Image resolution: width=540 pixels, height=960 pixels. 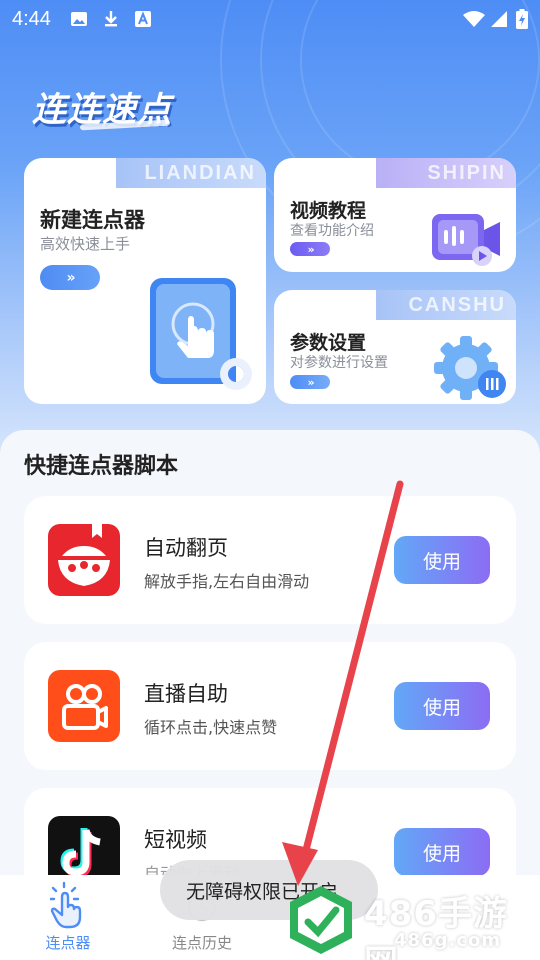 I want to click on card-tab-text: SHIPIN, so click(x=466, y=173).